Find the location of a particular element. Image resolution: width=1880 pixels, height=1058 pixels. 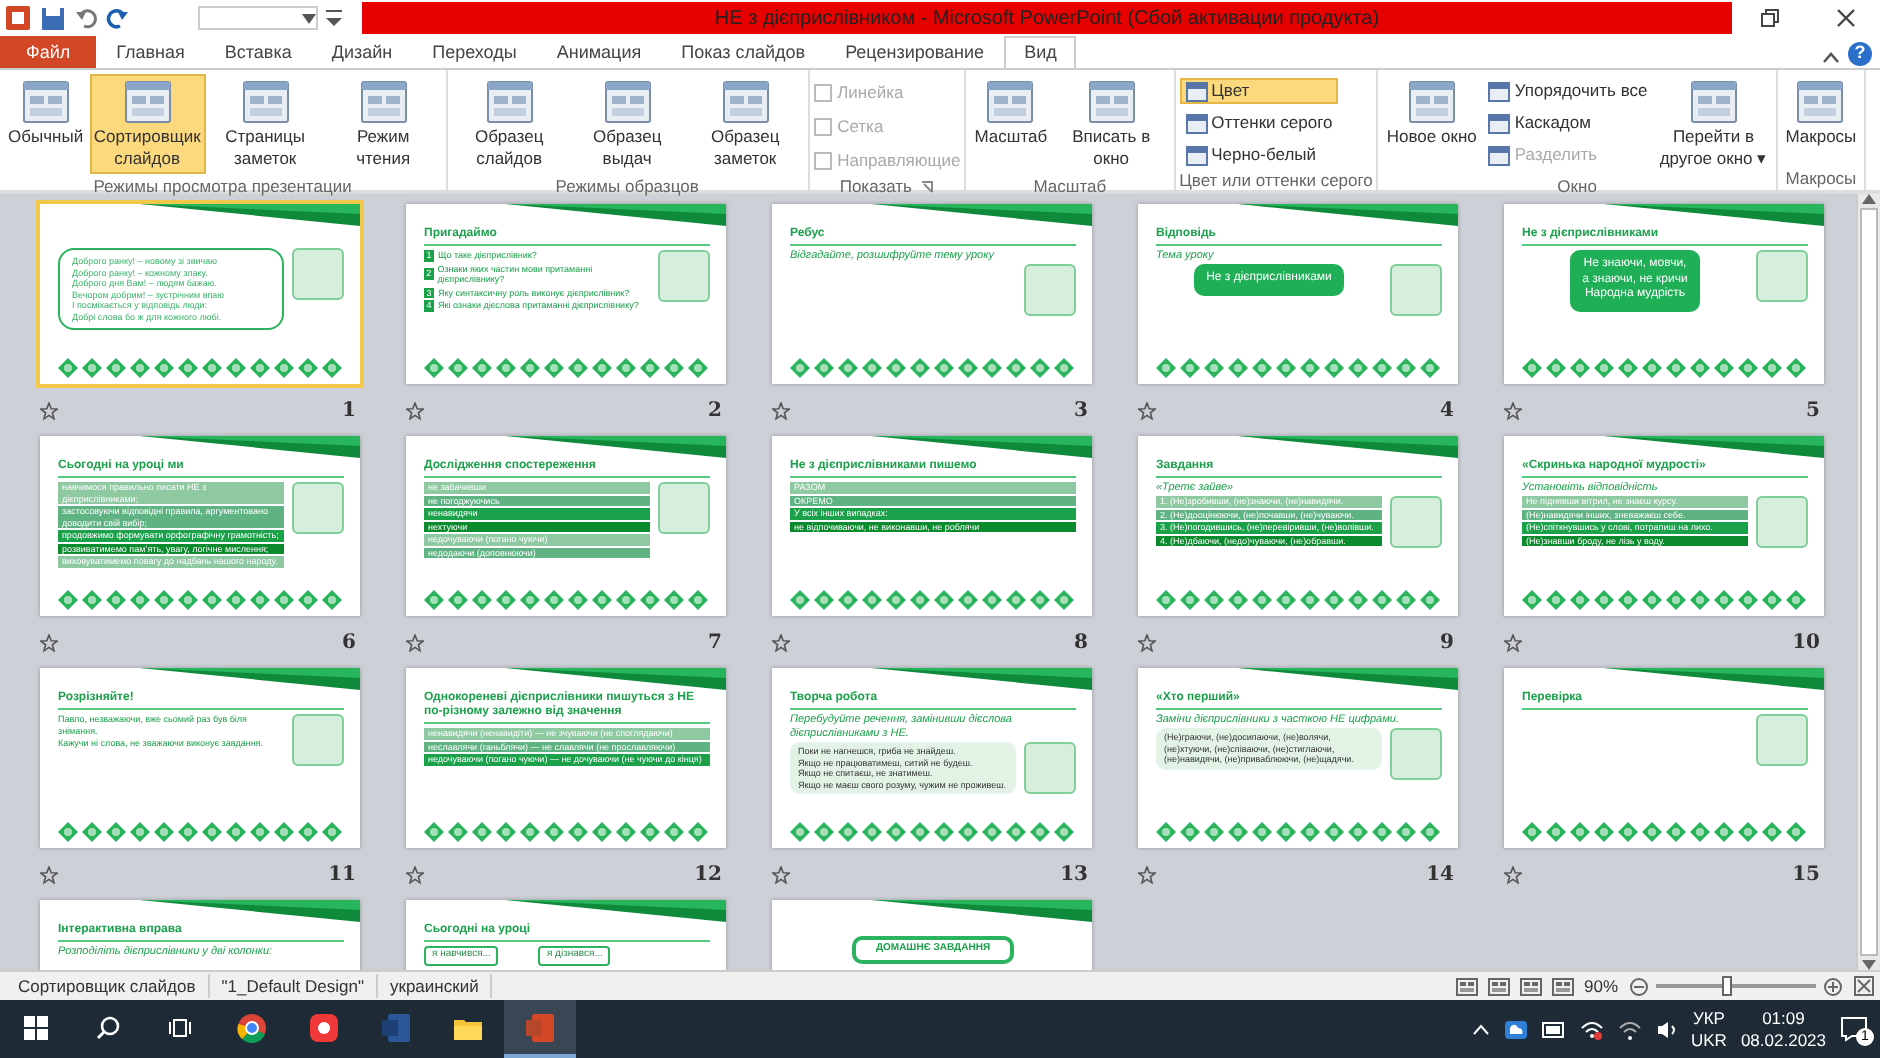

ribbon-button: Образец заметок is located at coordinates (745, 124).